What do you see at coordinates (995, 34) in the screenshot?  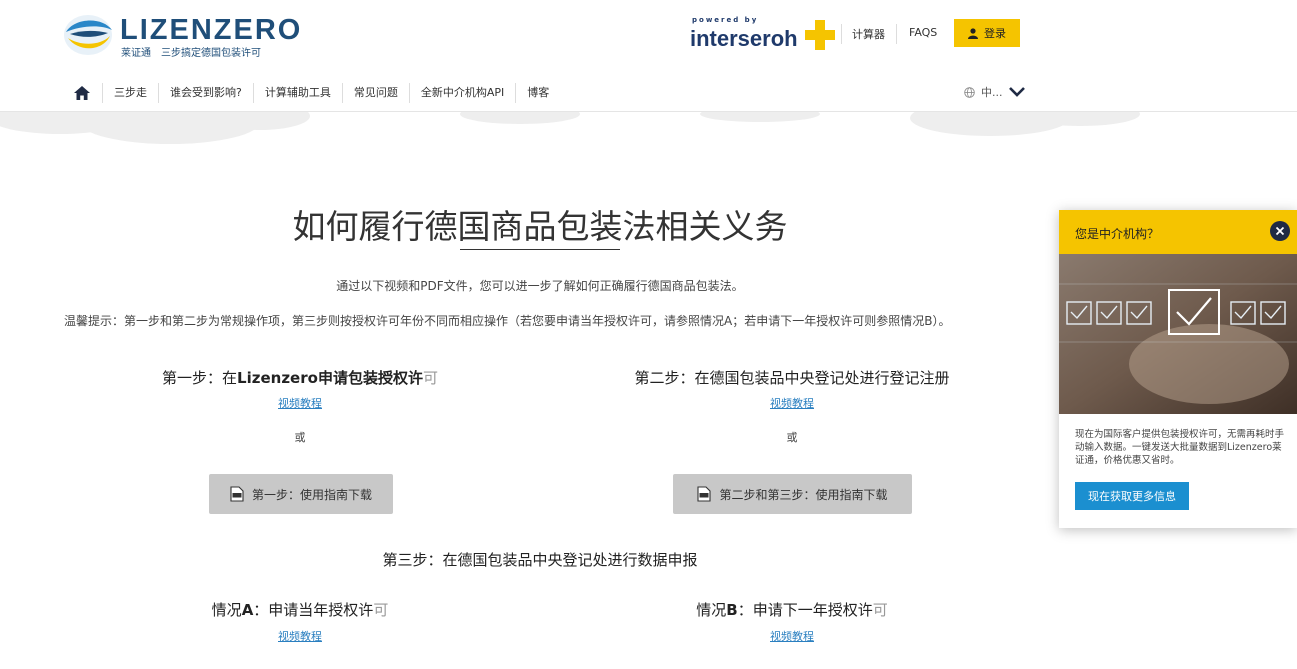 I see `login-label: 登录` at bounding box center [995, 34].